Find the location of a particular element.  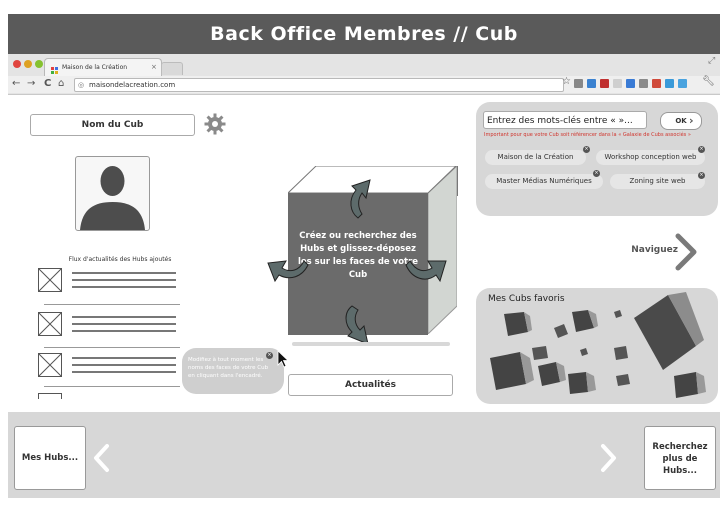

page-icon: ◎ is located at coordinates (81, 85).